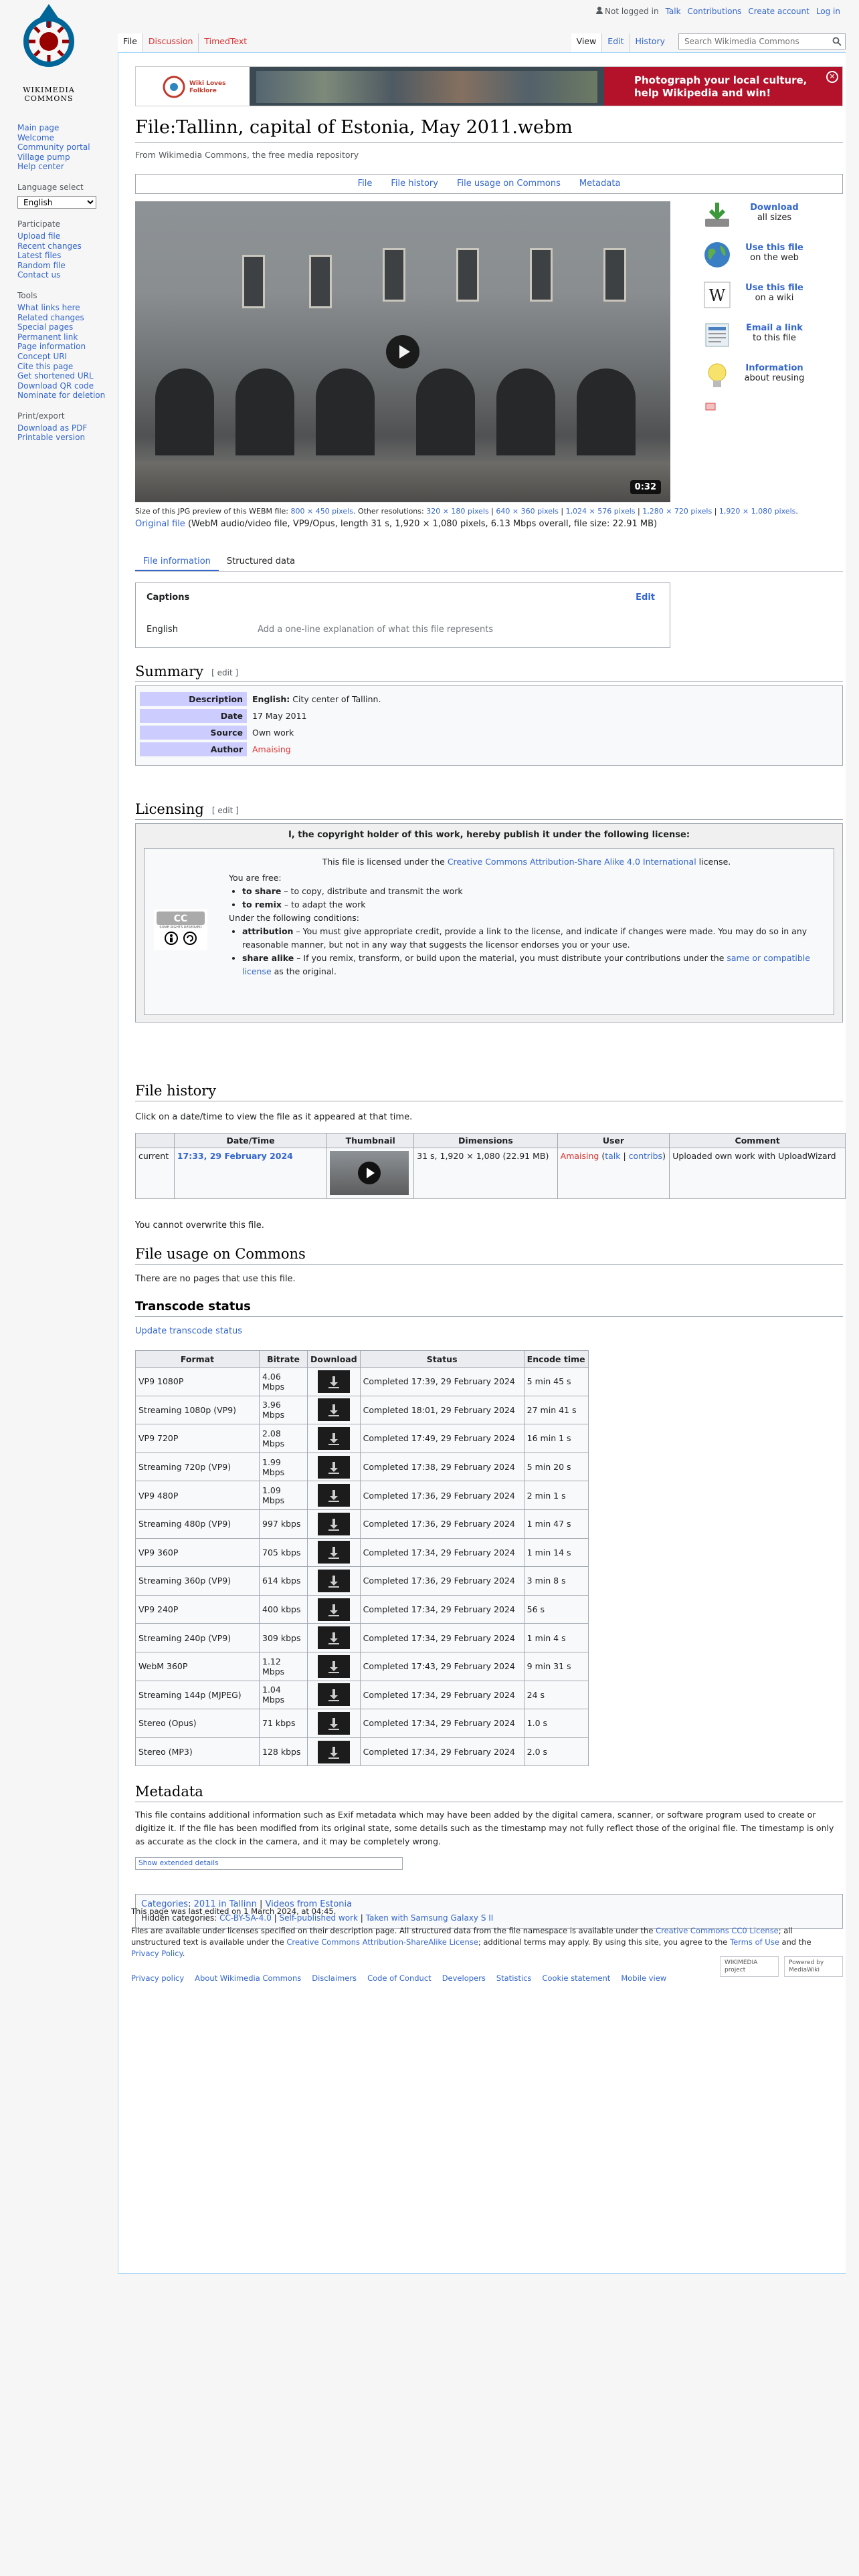 The height and width of the screenshot is (2576, 859). Describe the element at coordinates (225, 42) in the screenshot. I see `tab-timedtext: TimedText` at that location.